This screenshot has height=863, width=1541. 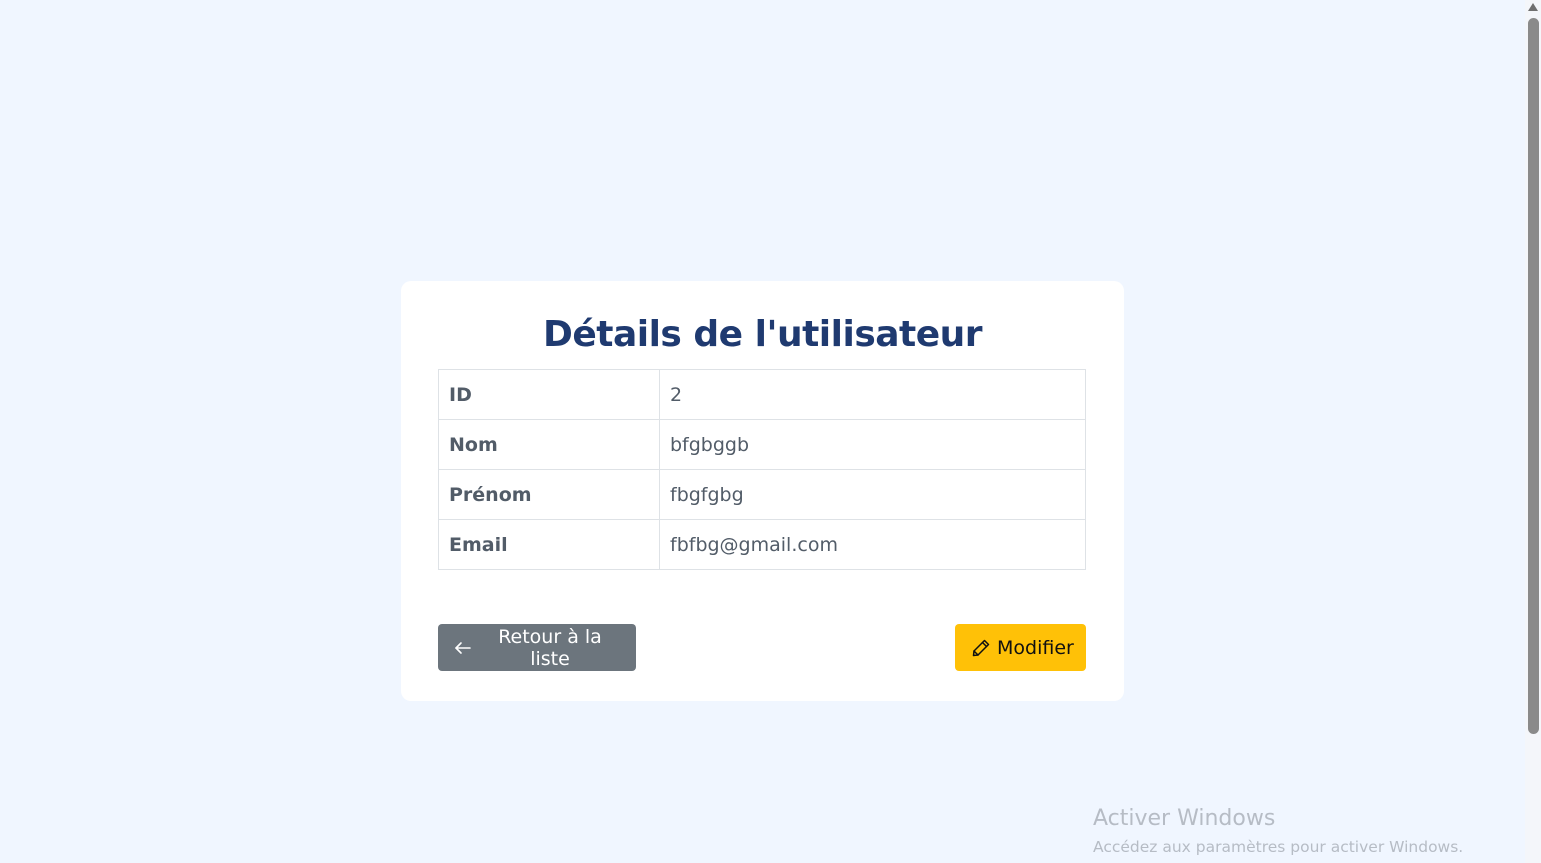 What do you see at coordinates (872, 444) in the screenshot?
I see `row-value-nom: bfgbggb` at bounding box center [872, 444].